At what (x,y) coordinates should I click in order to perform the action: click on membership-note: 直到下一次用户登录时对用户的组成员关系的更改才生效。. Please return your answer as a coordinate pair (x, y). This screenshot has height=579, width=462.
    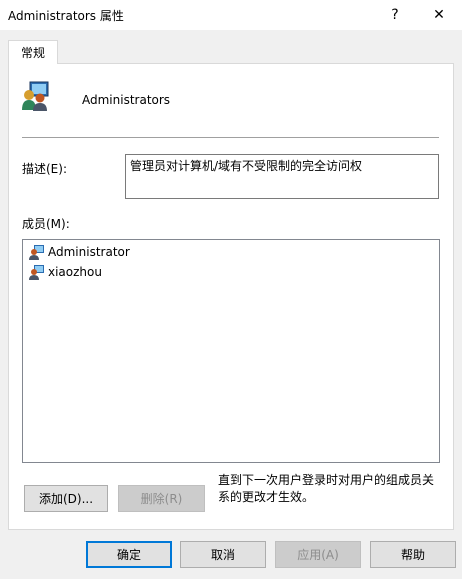
    Looking at the image, I should click on (326, 488).